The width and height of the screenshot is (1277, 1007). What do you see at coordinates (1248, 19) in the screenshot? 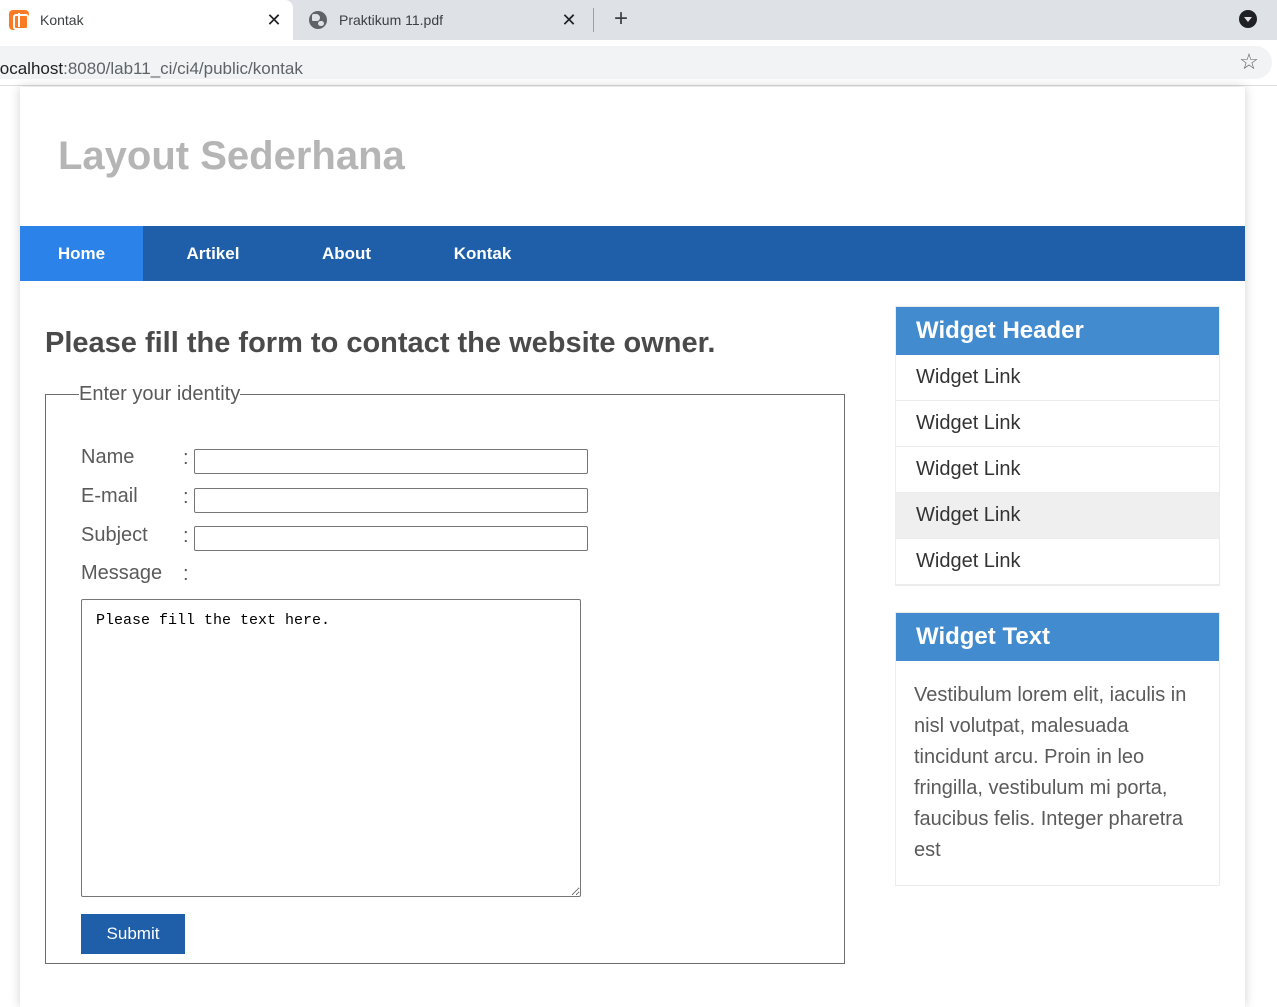
I see `tab-search-icon` at bounding box center [1248, 19].